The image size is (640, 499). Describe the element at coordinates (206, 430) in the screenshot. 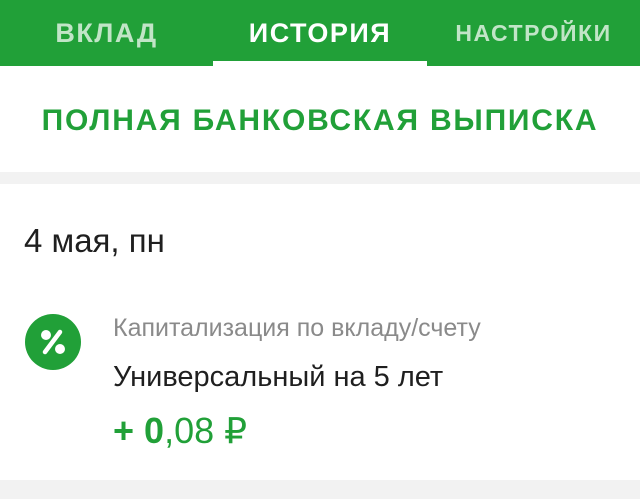

I see `amount-fraction: ,08 ₽` at that location.